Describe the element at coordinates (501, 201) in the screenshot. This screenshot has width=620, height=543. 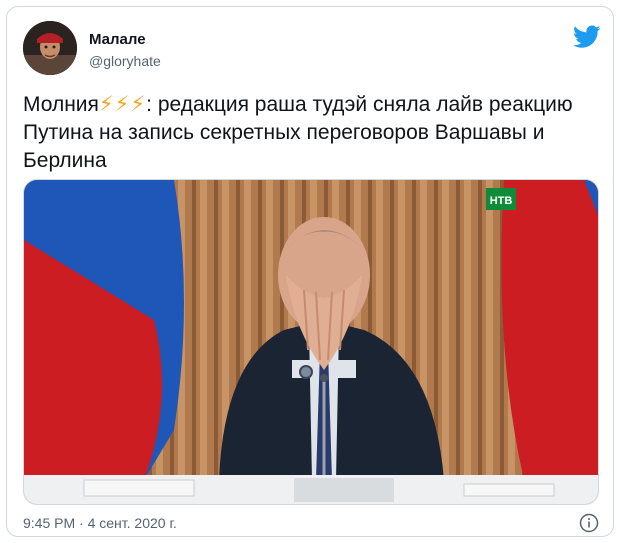
I see `ntv-watermark: НТВ` at that location.